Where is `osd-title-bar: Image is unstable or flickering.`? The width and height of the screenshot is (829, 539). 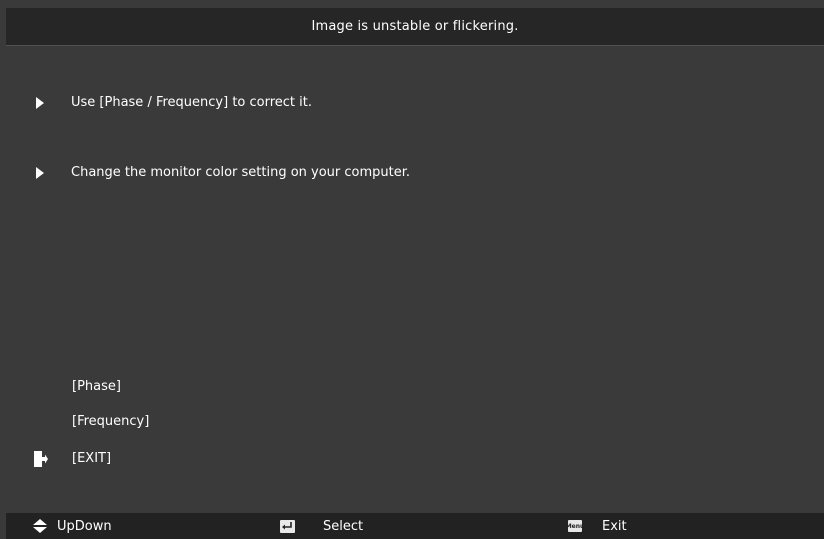
osd-title-bar: Image is unstable or flickering. is located at coordinates (415, 26).